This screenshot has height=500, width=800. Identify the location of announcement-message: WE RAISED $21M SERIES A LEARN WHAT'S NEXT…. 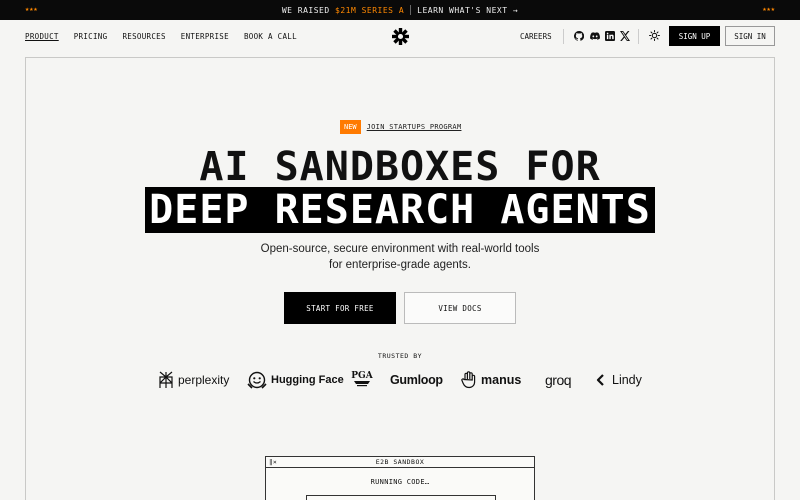
(400, 10).